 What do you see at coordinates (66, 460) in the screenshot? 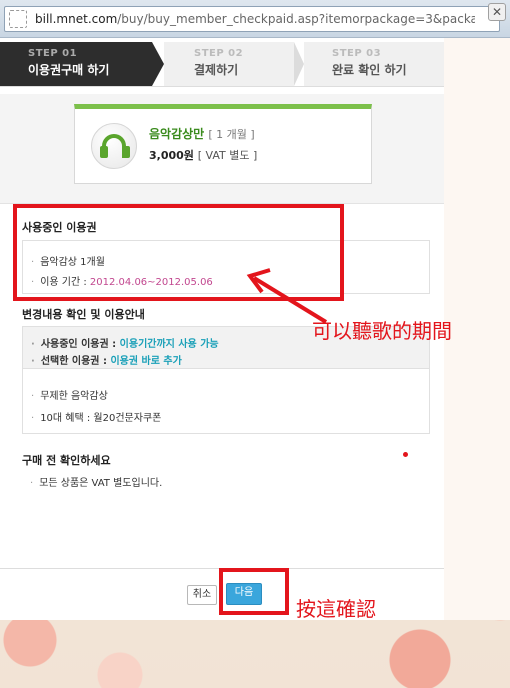
I see `notice-title: 구매 전 확인하세요` at bounding box center [66, 460].